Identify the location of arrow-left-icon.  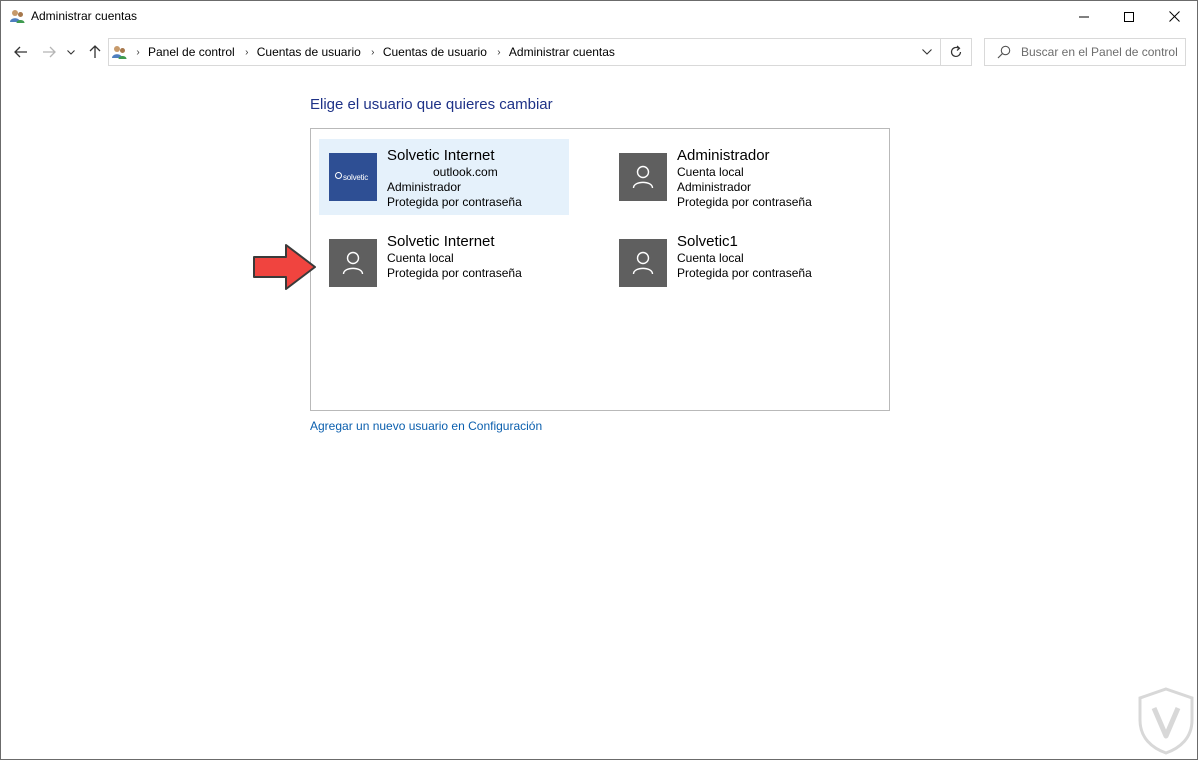
(20, 52).